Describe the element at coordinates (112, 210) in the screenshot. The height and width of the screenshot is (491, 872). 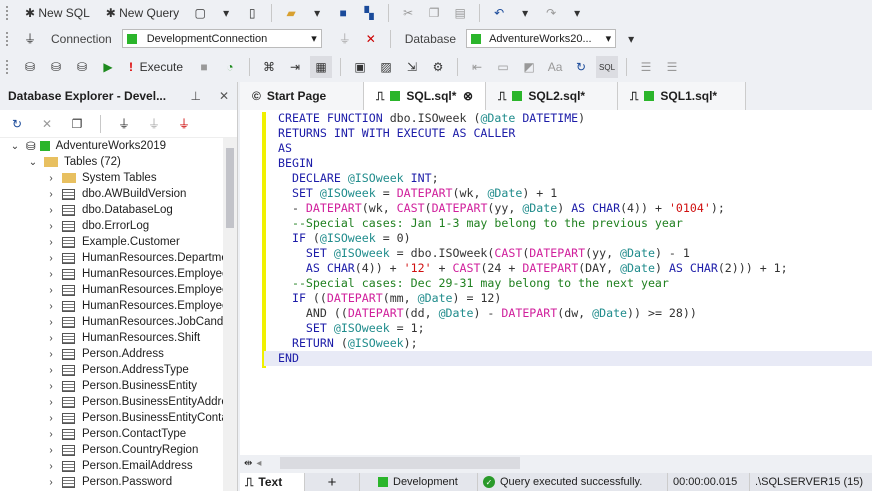
I see `tree-node-table: › dbo.DatabaseLog` at that location.